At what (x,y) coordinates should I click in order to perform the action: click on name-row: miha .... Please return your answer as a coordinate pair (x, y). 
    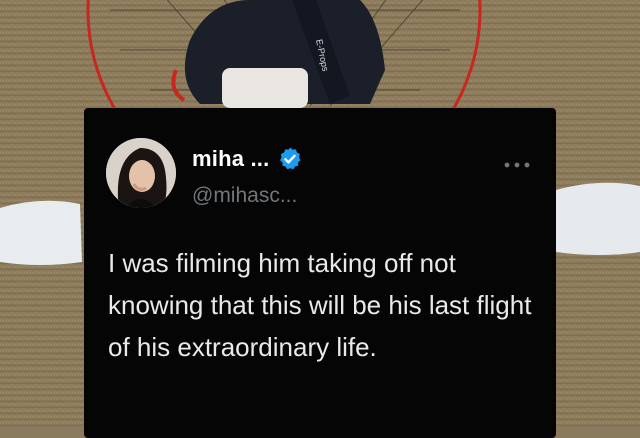
    Looking at the image, I should click on (247, 159).